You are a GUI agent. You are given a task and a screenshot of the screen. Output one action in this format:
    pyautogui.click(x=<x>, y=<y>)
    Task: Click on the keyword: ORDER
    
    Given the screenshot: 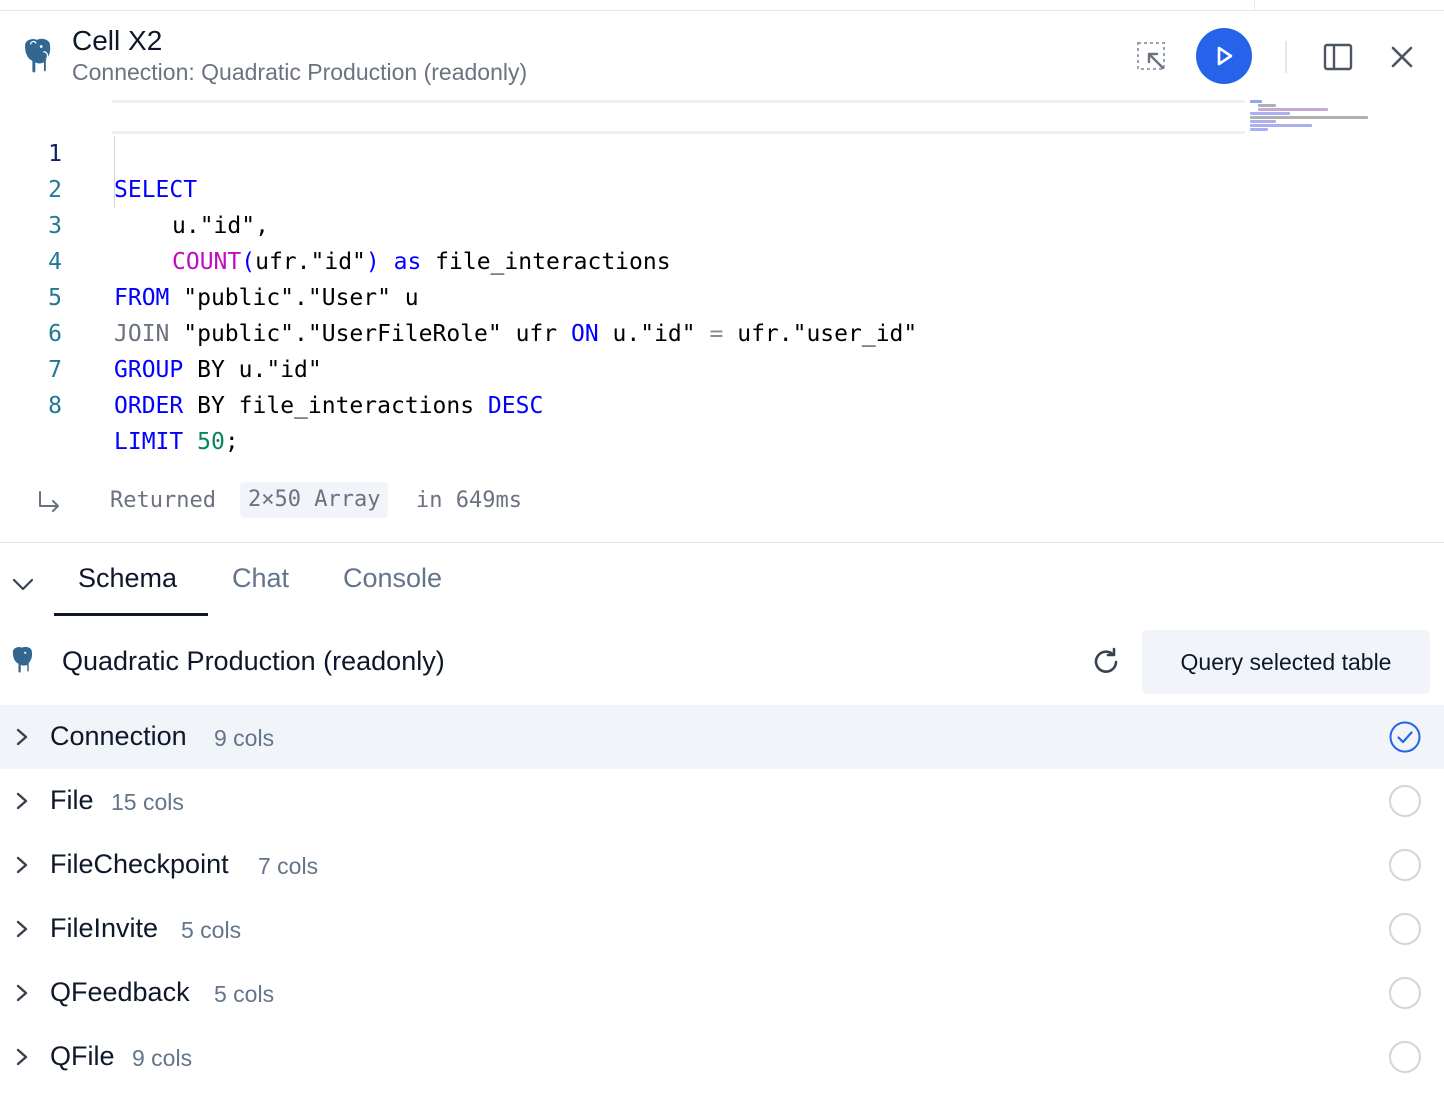 What is the action you would take?
    pyautogui.click(x=149, y=406)
    